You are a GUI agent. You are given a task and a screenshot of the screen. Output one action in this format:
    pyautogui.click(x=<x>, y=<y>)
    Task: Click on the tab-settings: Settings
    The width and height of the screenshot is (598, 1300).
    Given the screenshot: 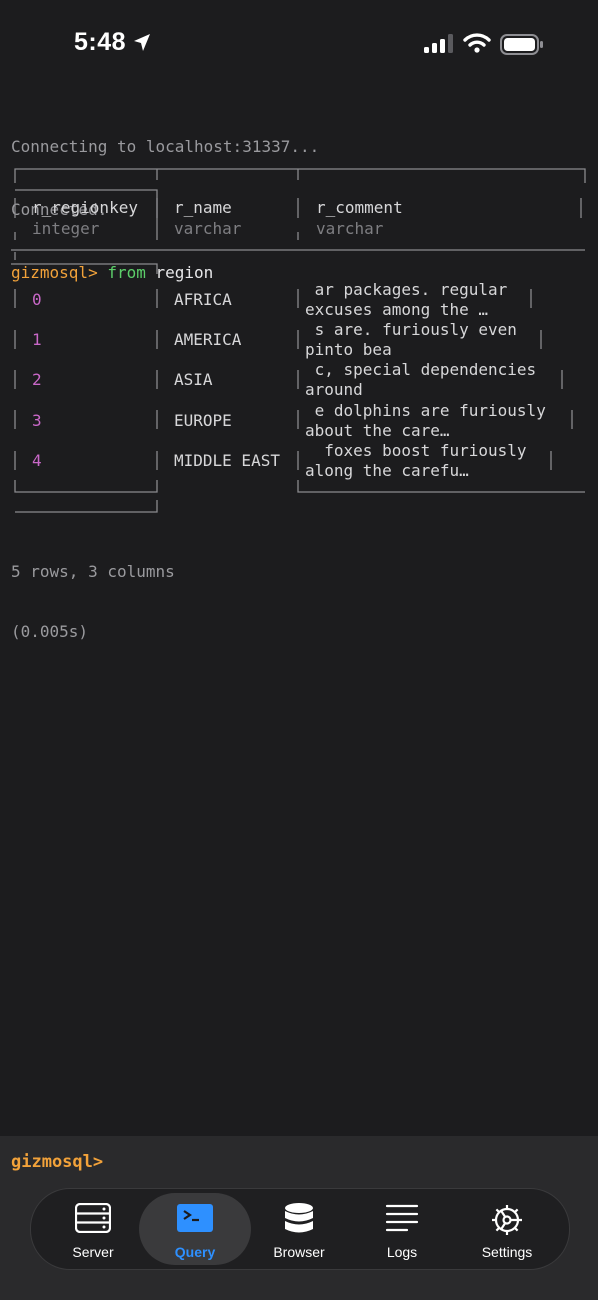 What is the action you would take?
    pyautogui.click(x=507, y=1229)
    